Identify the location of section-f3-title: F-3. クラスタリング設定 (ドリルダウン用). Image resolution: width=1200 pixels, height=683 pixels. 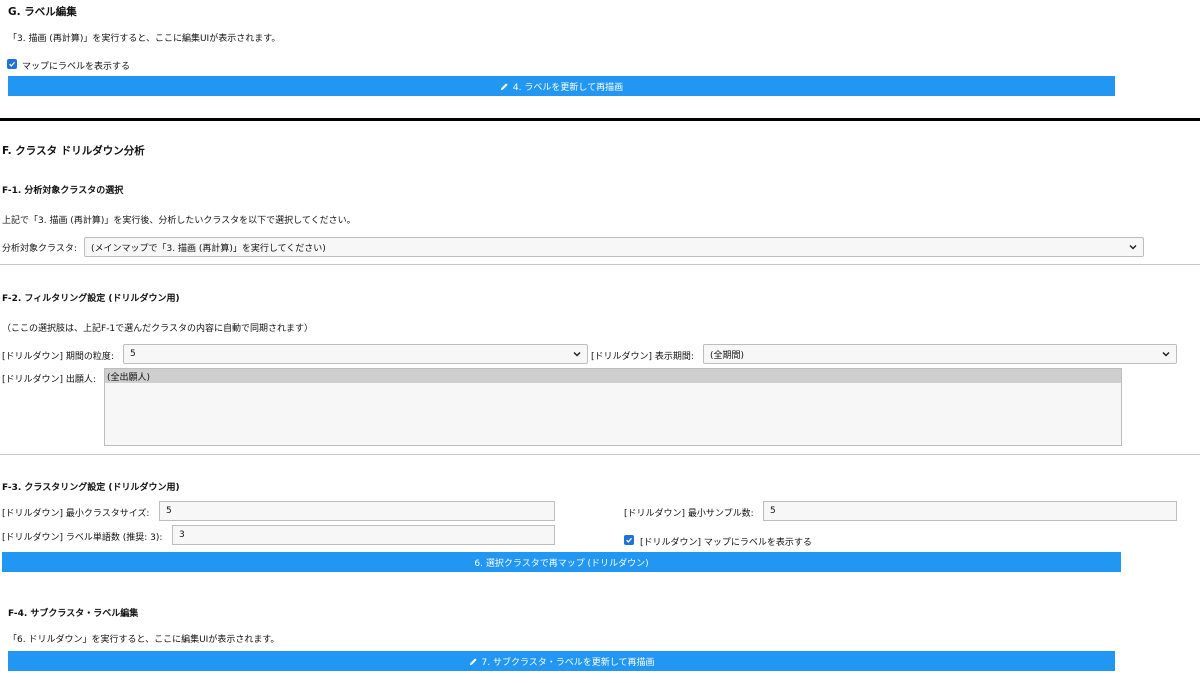
(91, 488).